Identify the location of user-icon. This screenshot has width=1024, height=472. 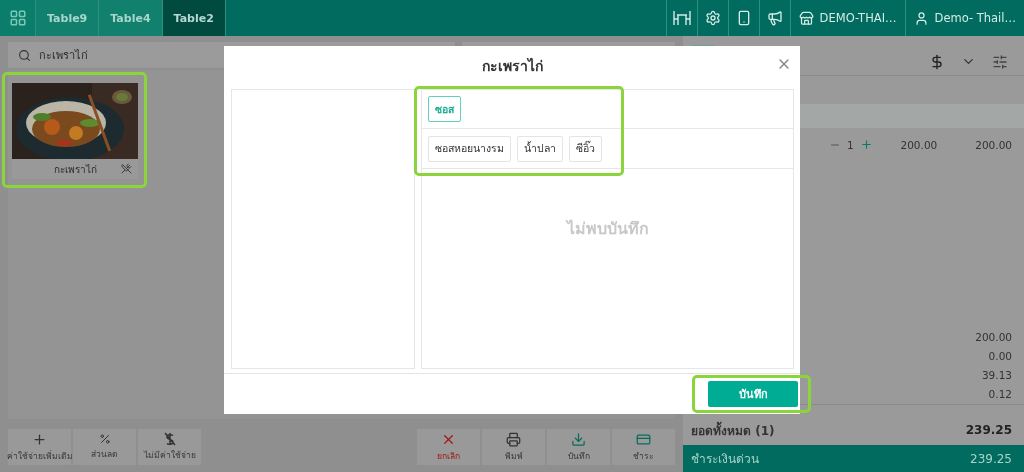
(921, 18).